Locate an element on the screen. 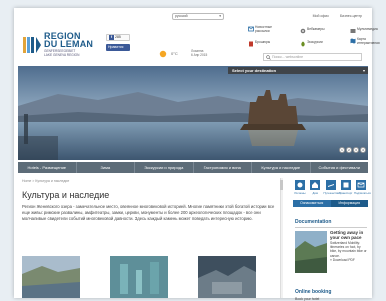  nav-excursions: Экскурсии и природа is located at coordinates (164, 167).